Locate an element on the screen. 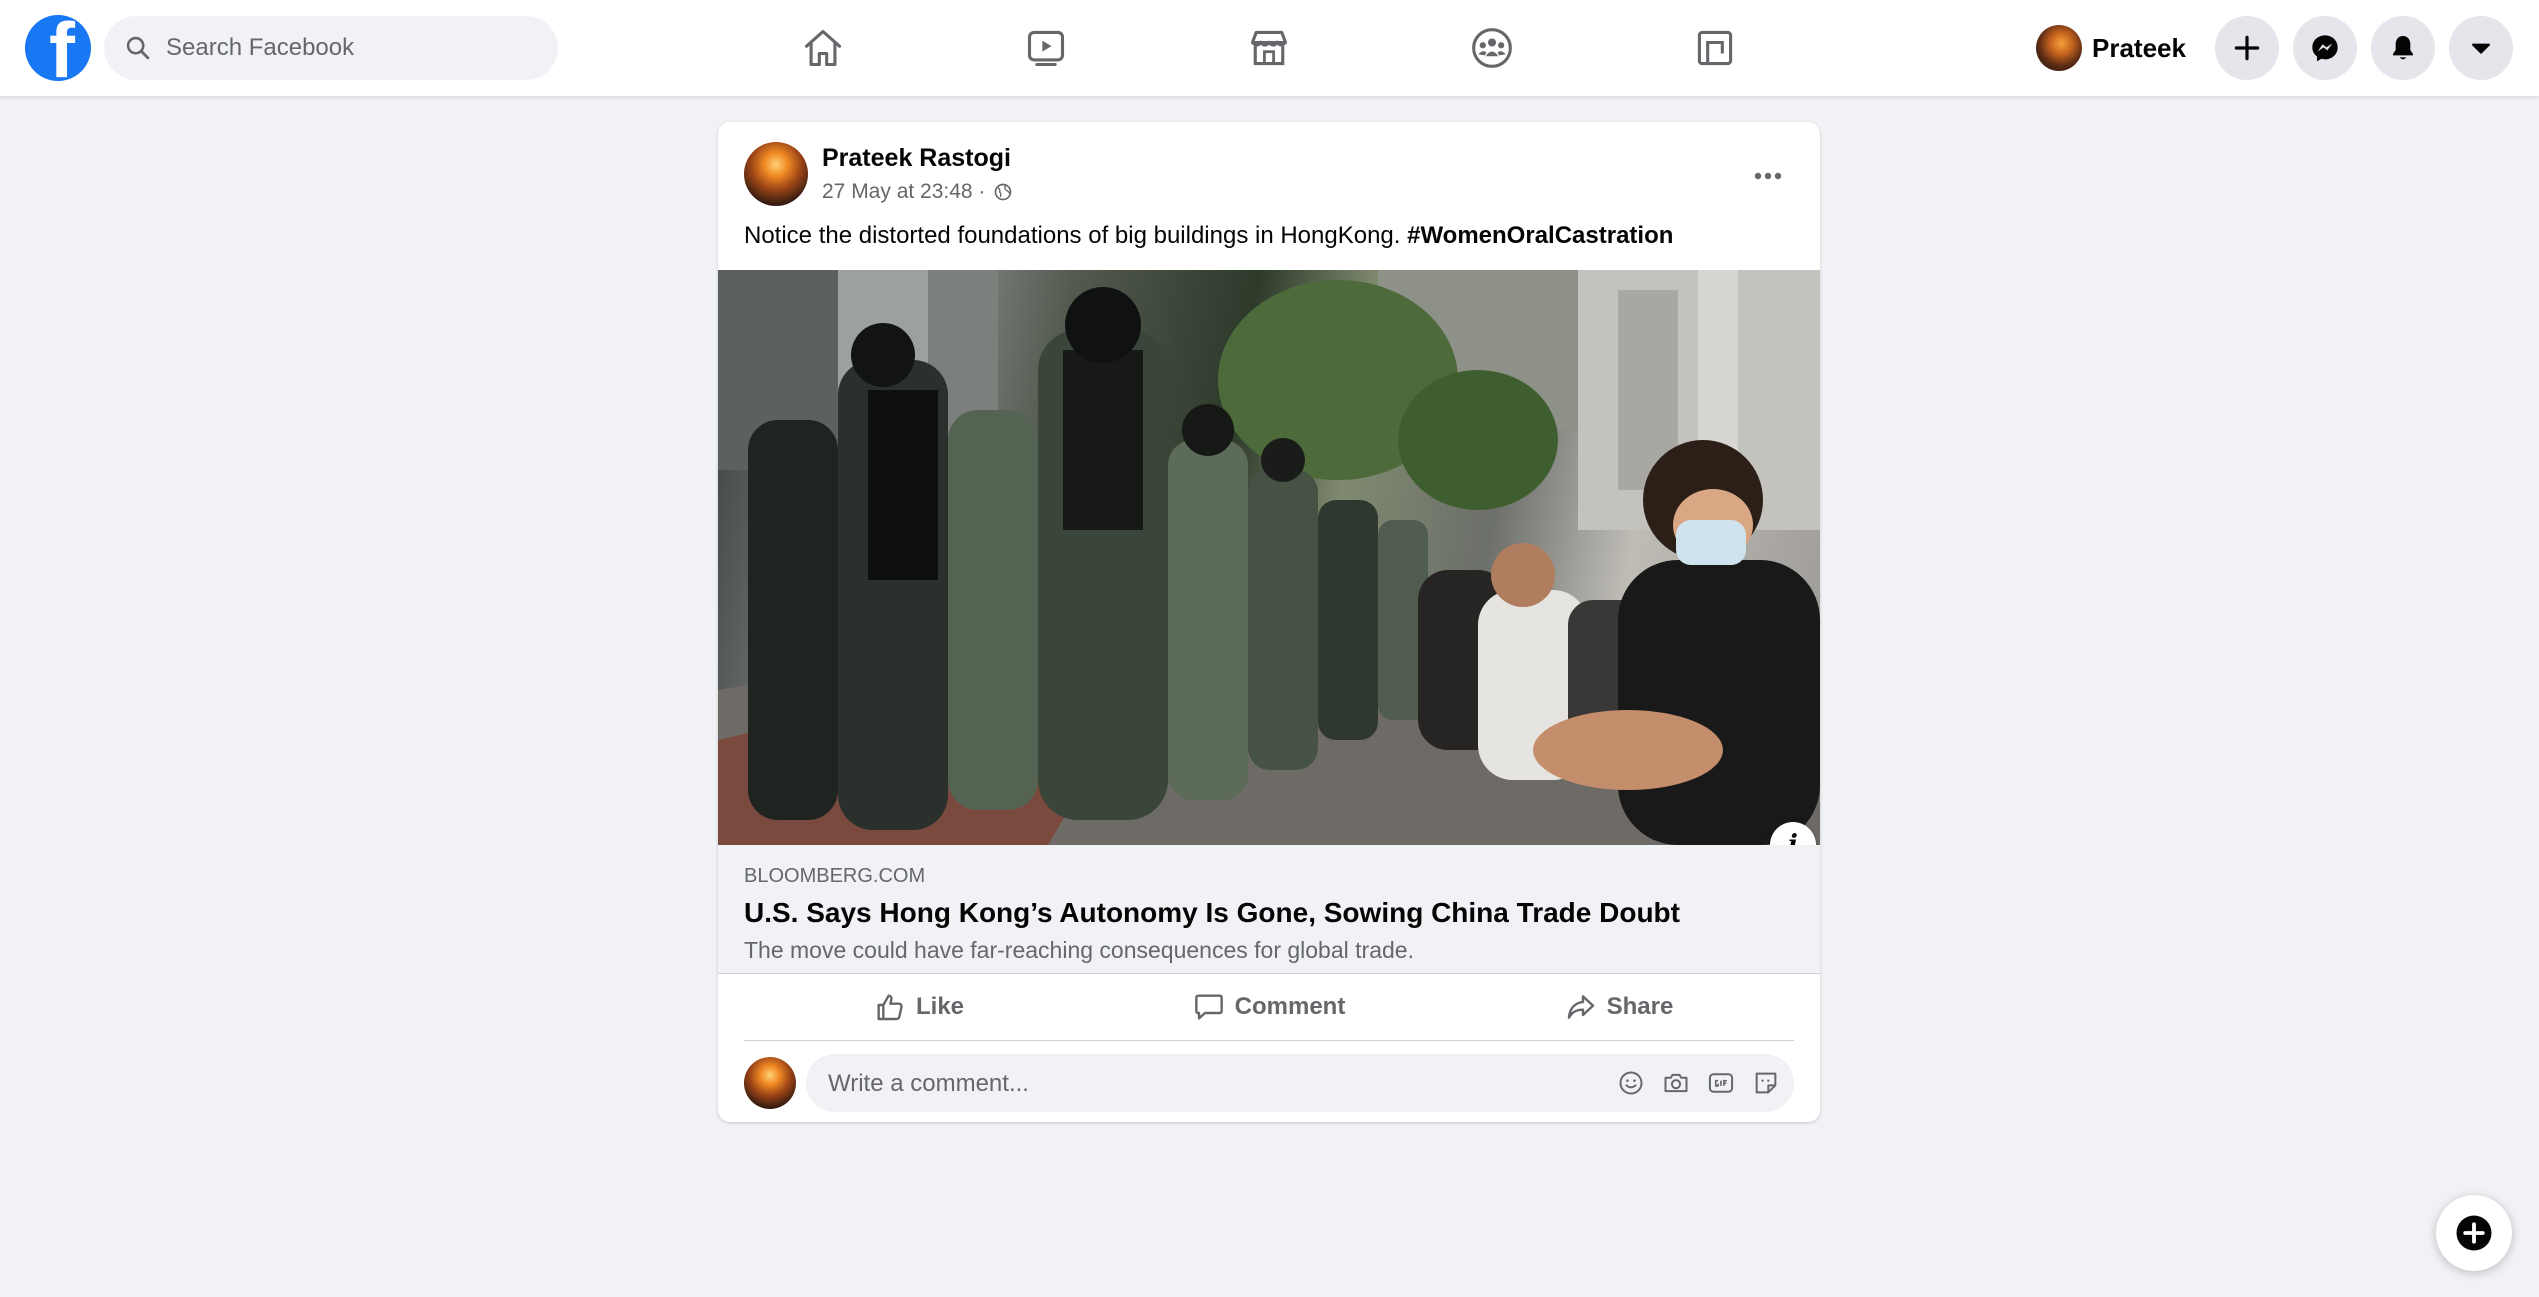 The width and height of the screenshot is (2539, 1297). new-message-icon is located at coordinates (2474, 1233).